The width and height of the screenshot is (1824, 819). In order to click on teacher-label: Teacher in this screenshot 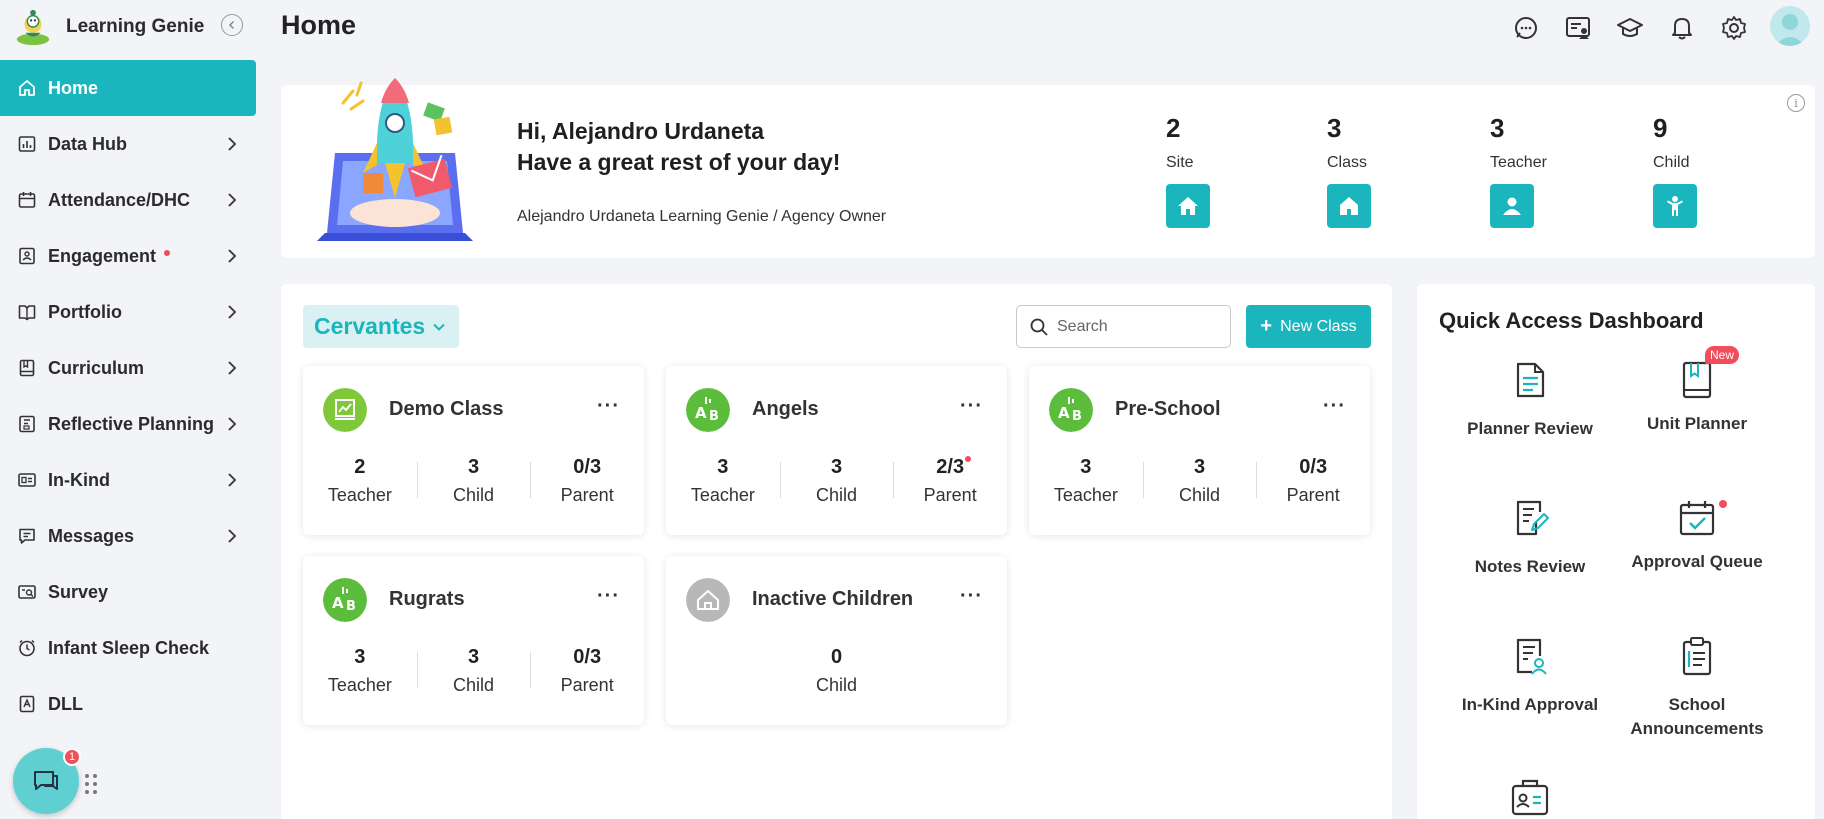, I will do `click(359, 685)`.